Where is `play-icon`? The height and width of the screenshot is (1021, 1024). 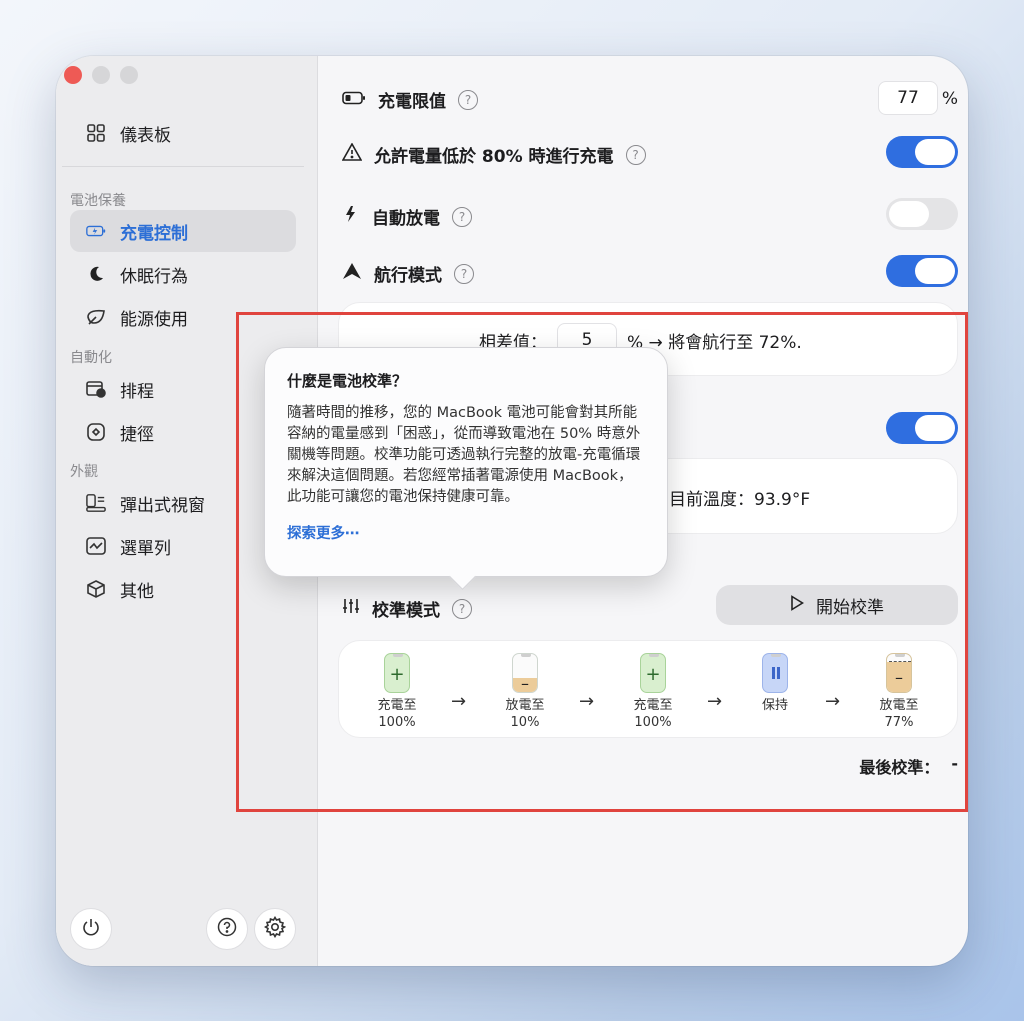 play-icon is located at coordinates (797, 605).